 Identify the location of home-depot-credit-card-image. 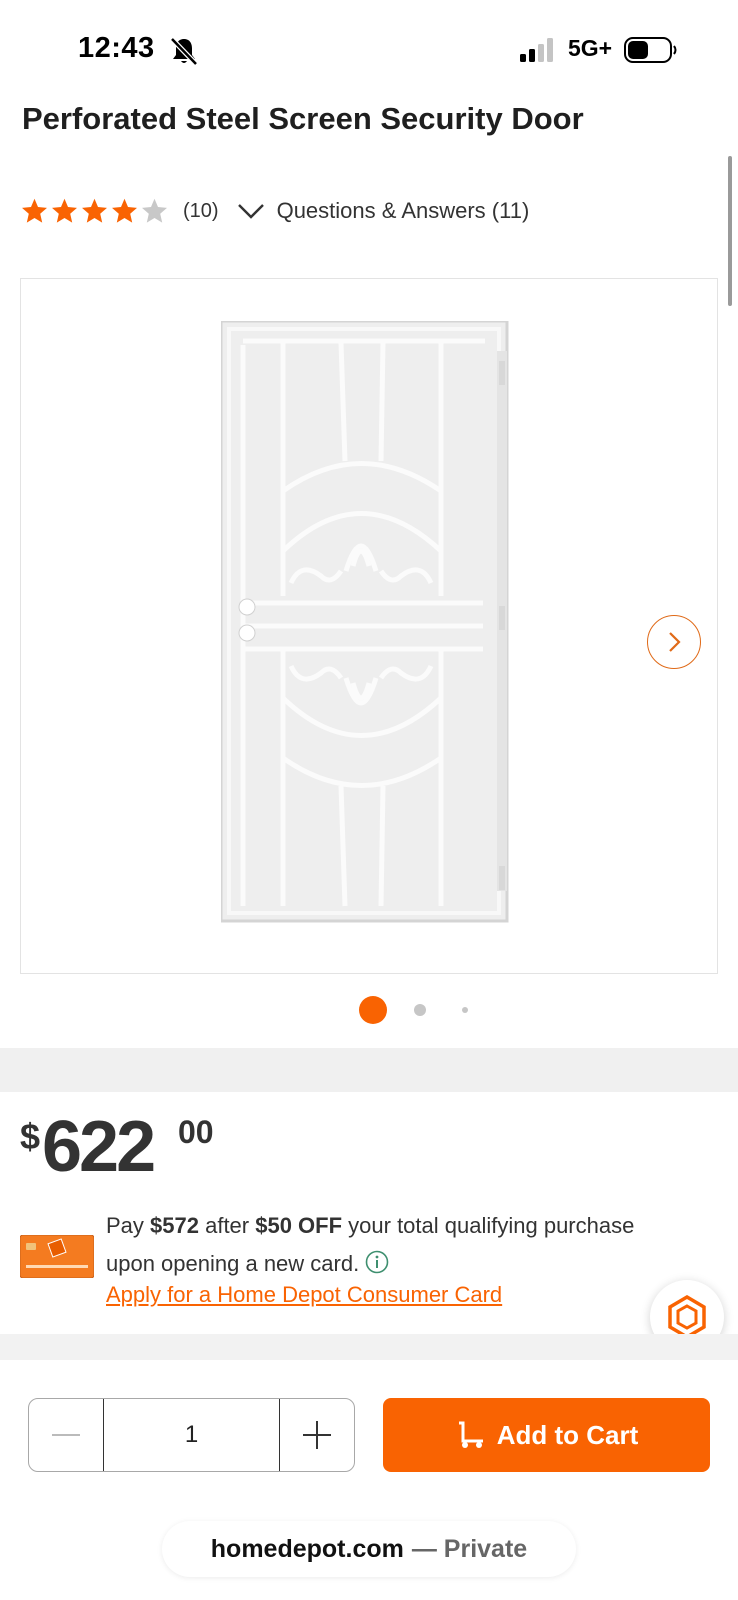
(57, 1256).